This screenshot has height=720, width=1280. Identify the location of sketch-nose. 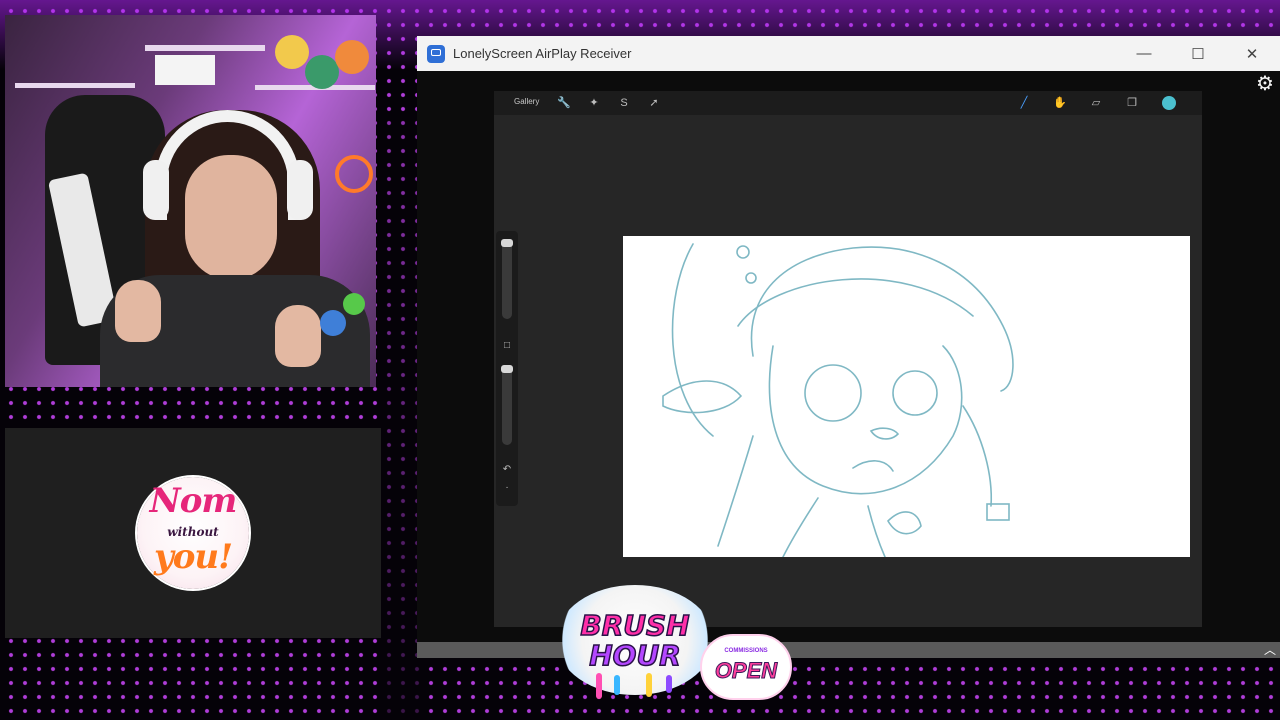
(884, 433).